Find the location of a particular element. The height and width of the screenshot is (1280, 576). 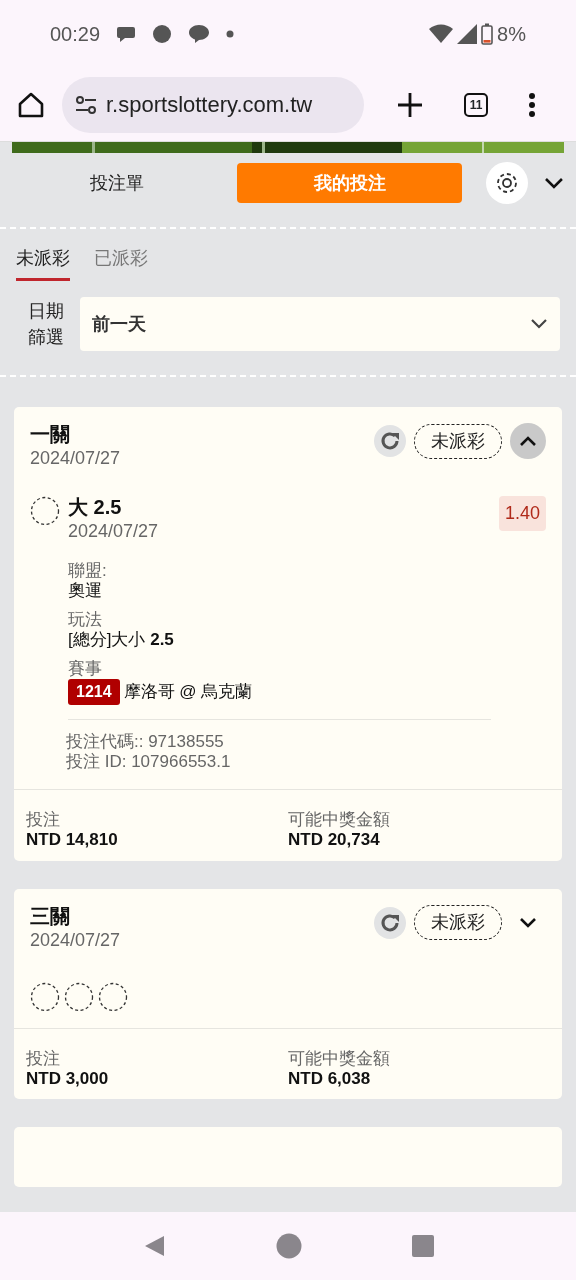

tab-count-button: 11 is located at coordinates (476, 104).